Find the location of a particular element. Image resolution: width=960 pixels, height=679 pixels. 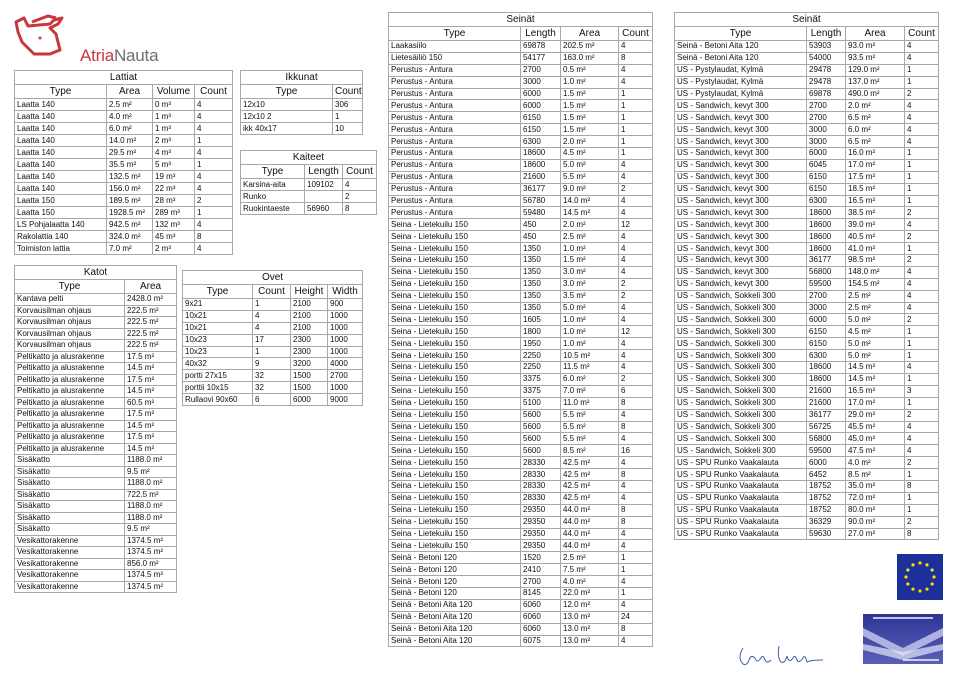

table-cell: 9.0 m² is located at coordinates (589, 189).